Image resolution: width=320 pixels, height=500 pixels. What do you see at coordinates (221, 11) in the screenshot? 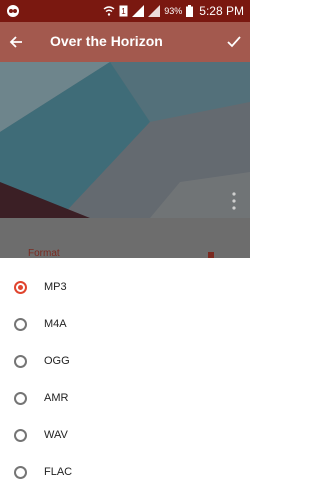
I see `clock: 5:28 PM` at bounding box center [221, 11].